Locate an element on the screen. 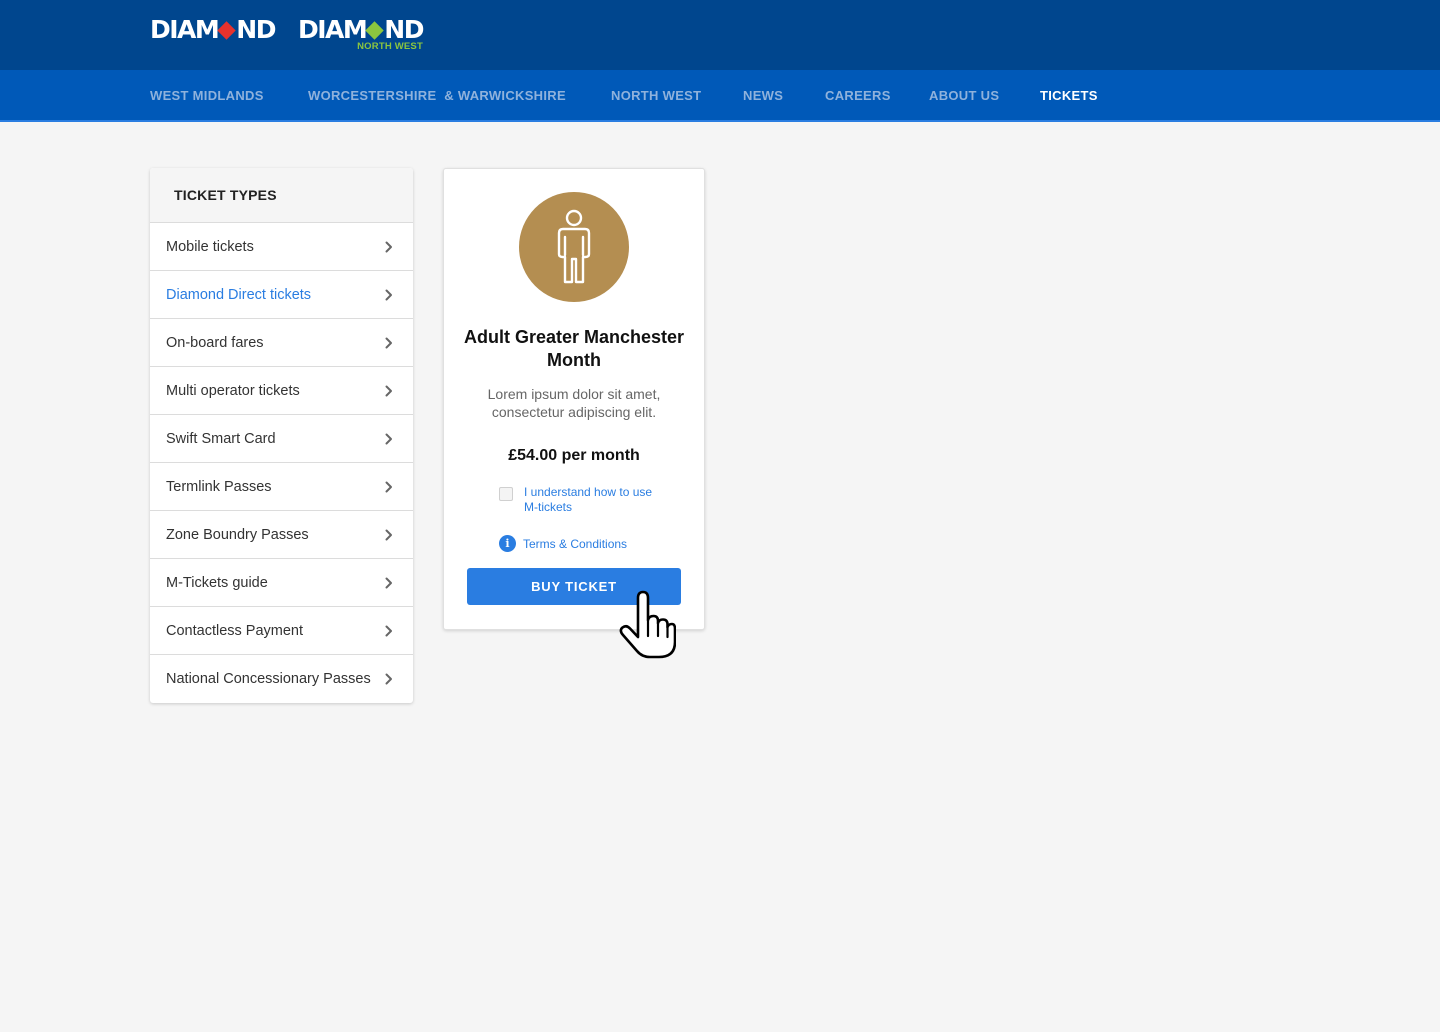 This screenshot has width=1440, height=1032. logo-subtitle: NORTH WEST is located at coordinates (390, 46).